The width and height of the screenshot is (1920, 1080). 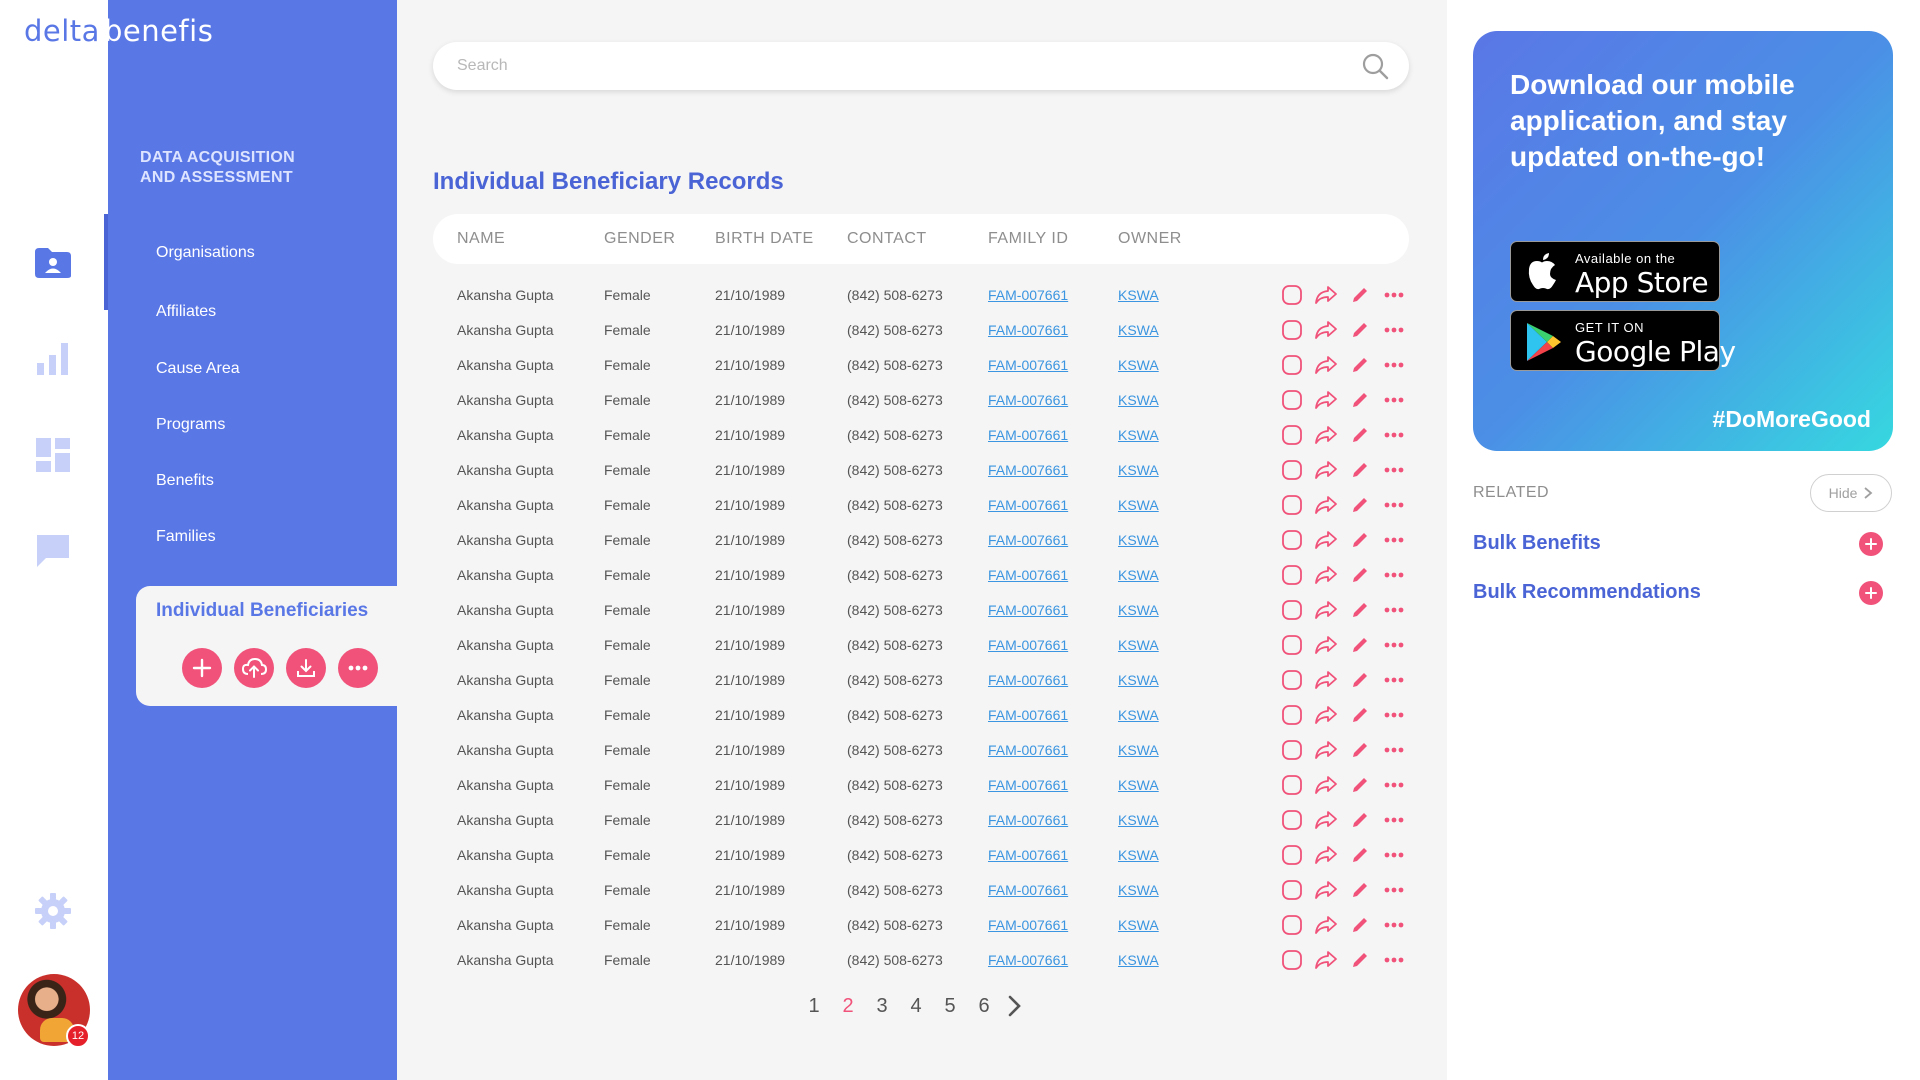 I want to click on upload-button, so click(x=254, y=668).